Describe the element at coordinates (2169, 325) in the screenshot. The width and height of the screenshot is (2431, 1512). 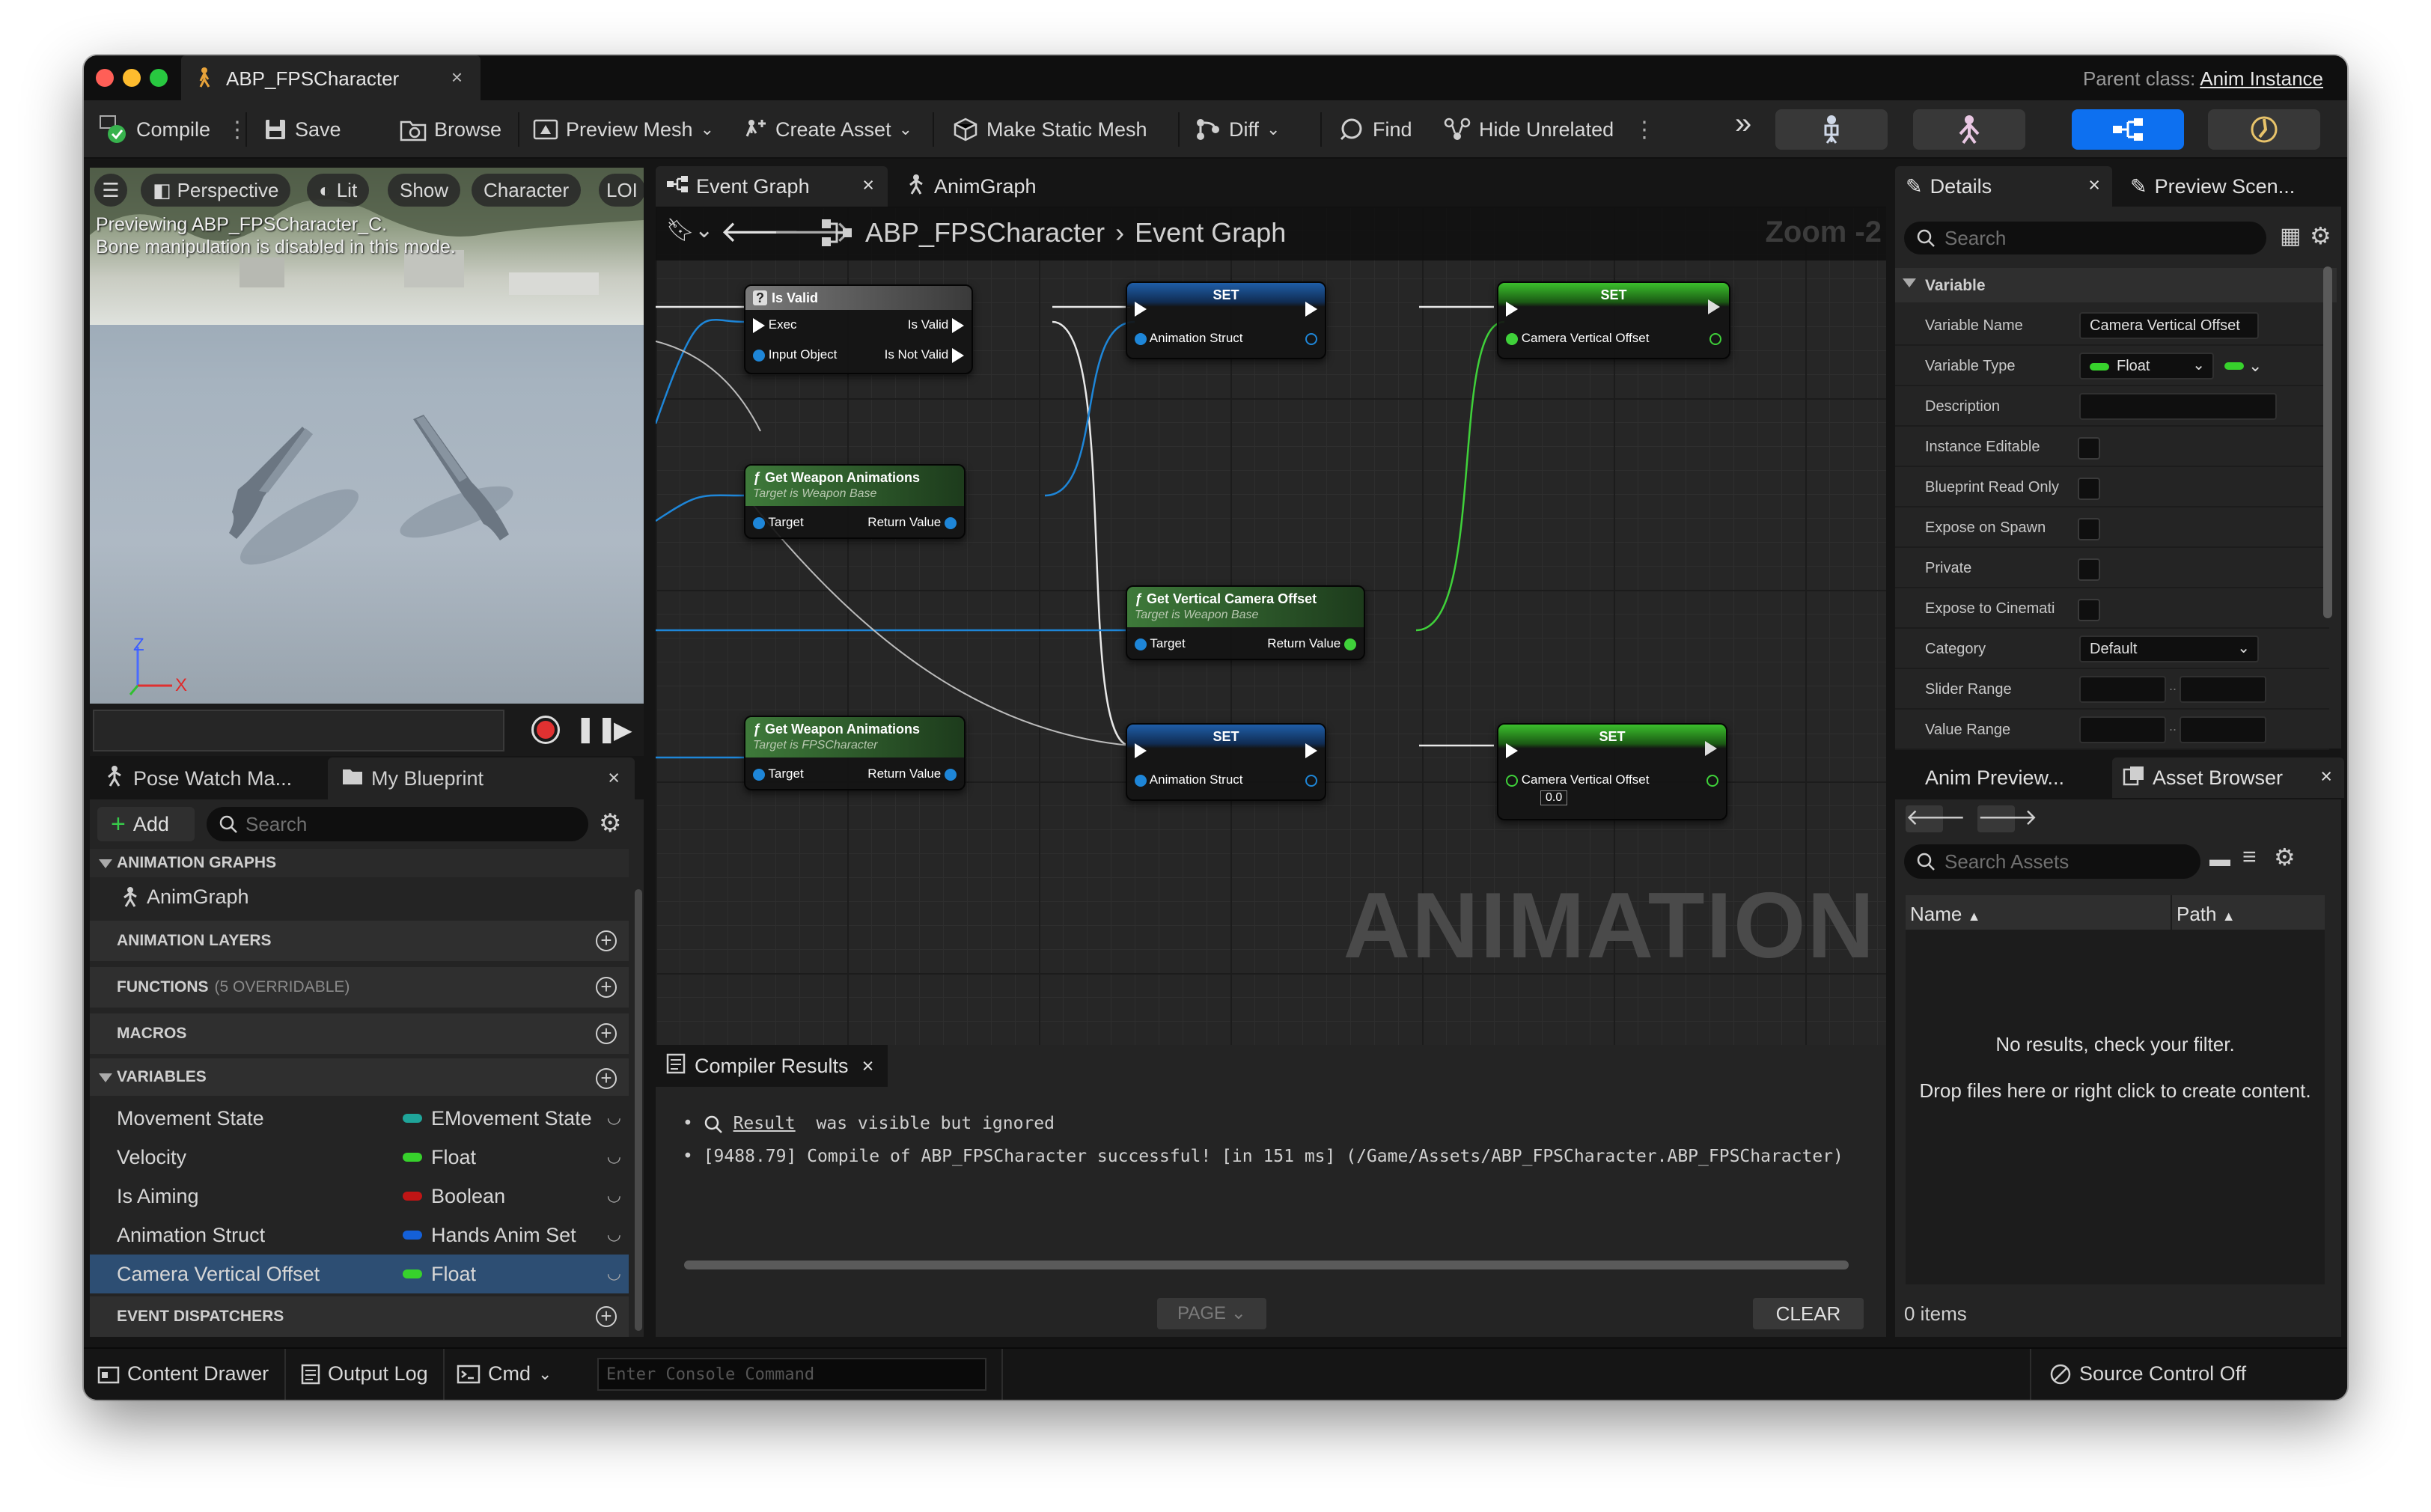
I see `variable-name-field: Camera Vertical Offset` at that location.